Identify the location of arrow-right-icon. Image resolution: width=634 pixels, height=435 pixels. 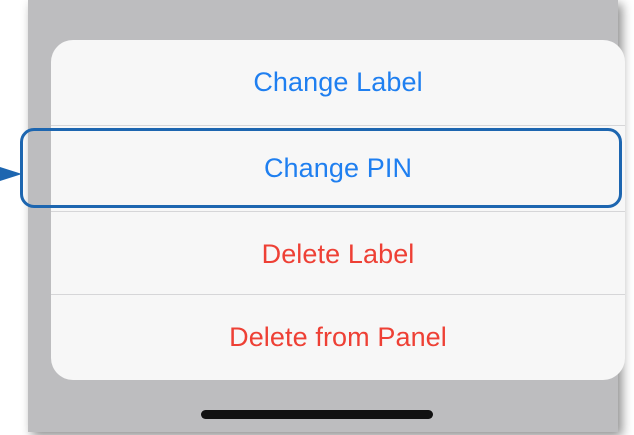
(11, 174).